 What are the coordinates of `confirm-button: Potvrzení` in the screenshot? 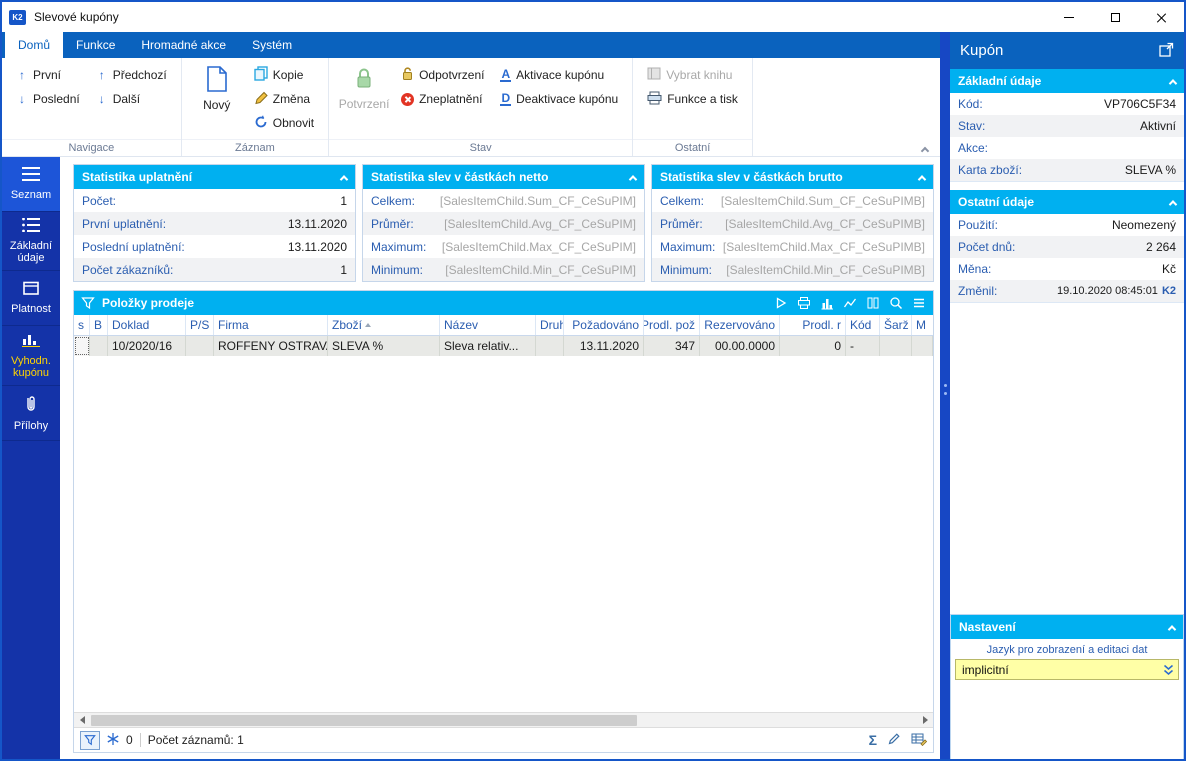 It's located at (364, 87).